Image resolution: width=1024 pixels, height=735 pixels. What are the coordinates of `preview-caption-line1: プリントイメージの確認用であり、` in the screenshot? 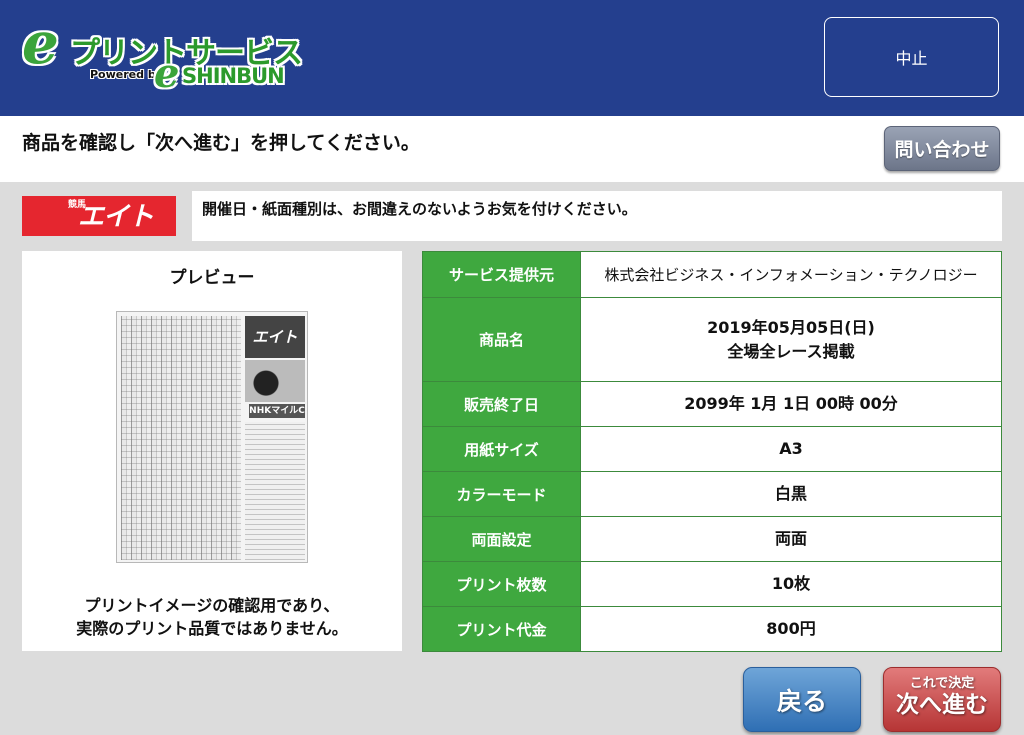 It's located at (212, 605).